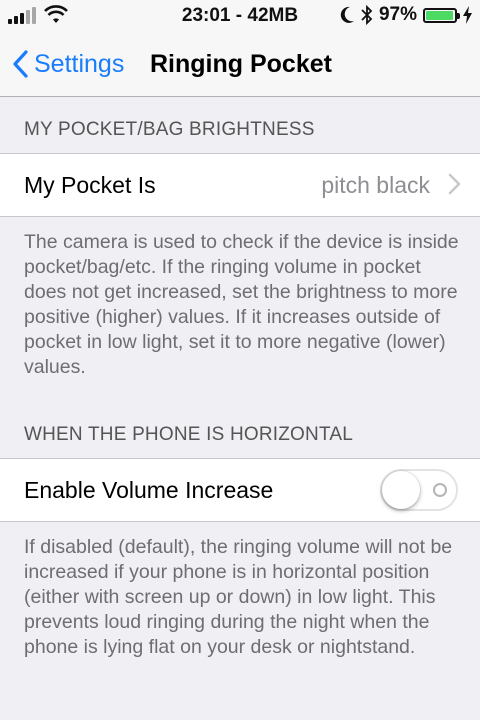 This screenshot has height=720, width=480. I want to click on charging-icon, so click(467, 15).